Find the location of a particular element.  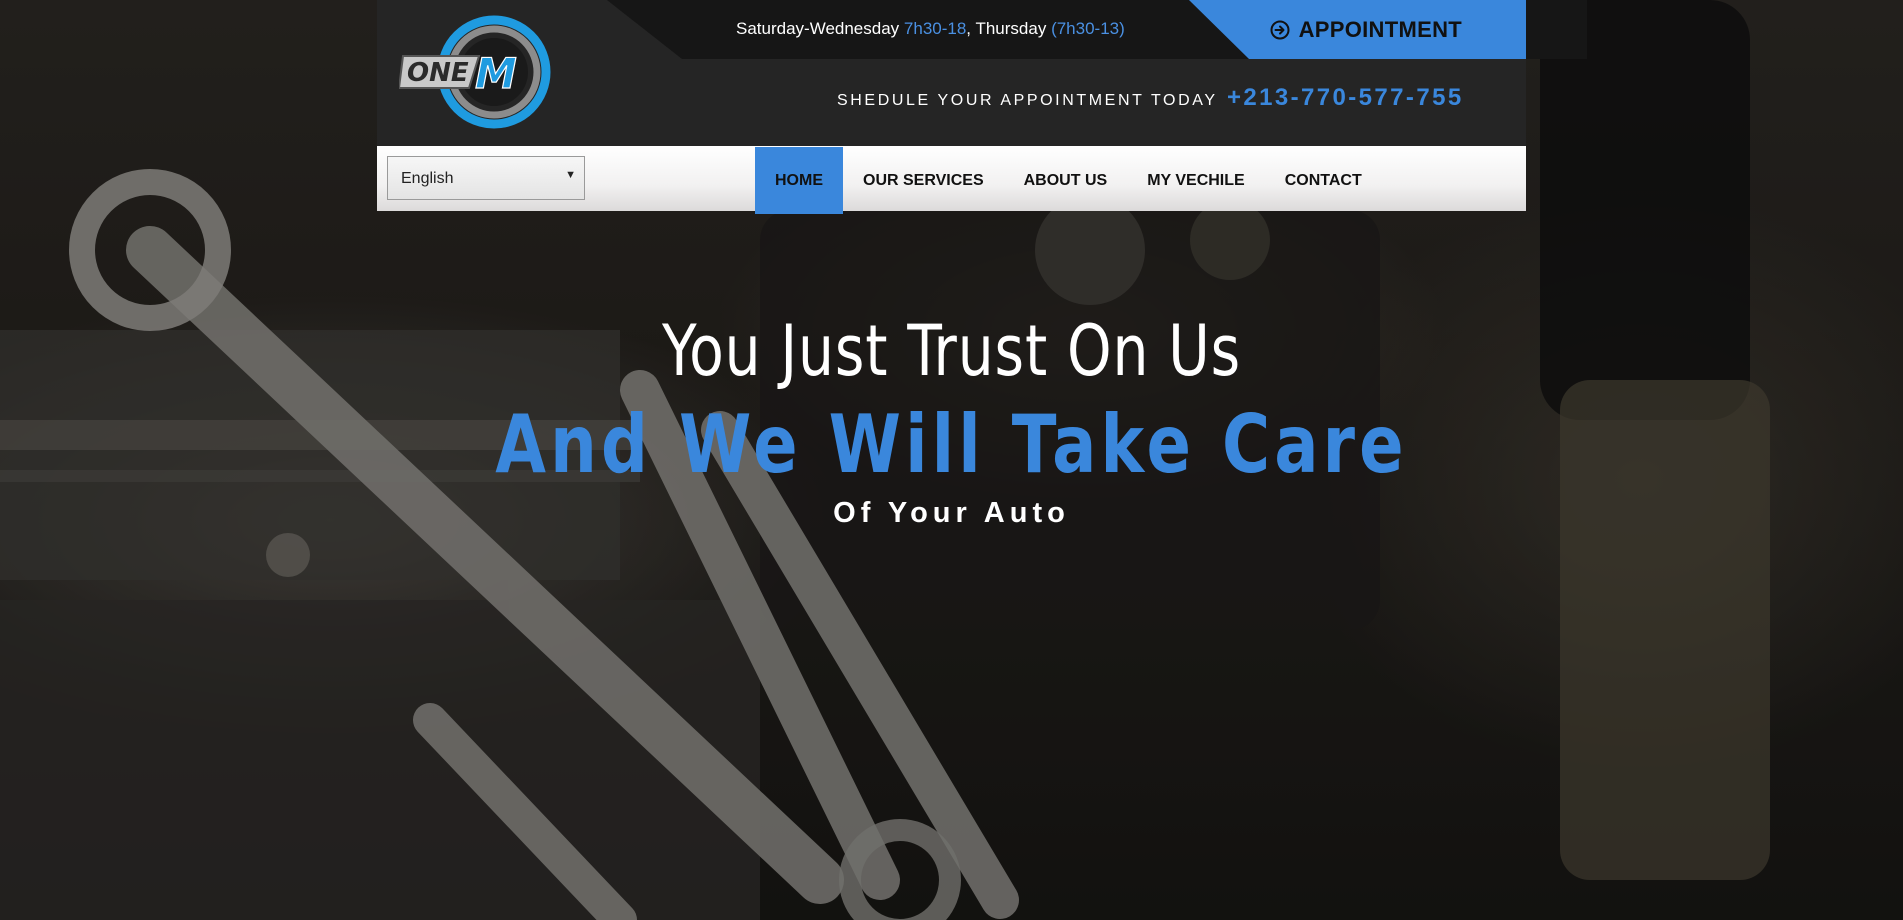

nav-item-our-services: OUR SERVICES is located at coordinates (923, 180).